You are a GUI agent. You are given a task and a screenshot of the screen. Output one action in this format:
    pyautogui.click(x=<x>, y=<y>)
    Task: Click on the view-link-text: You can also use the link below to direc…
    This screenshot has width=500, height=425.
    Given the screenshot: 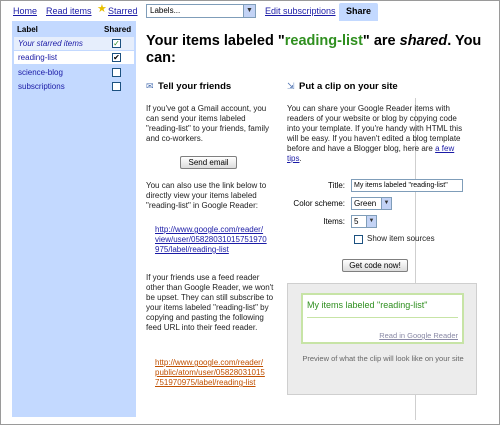 What is the action you would take?
    pyautogui.click(x=206, y=195)
    